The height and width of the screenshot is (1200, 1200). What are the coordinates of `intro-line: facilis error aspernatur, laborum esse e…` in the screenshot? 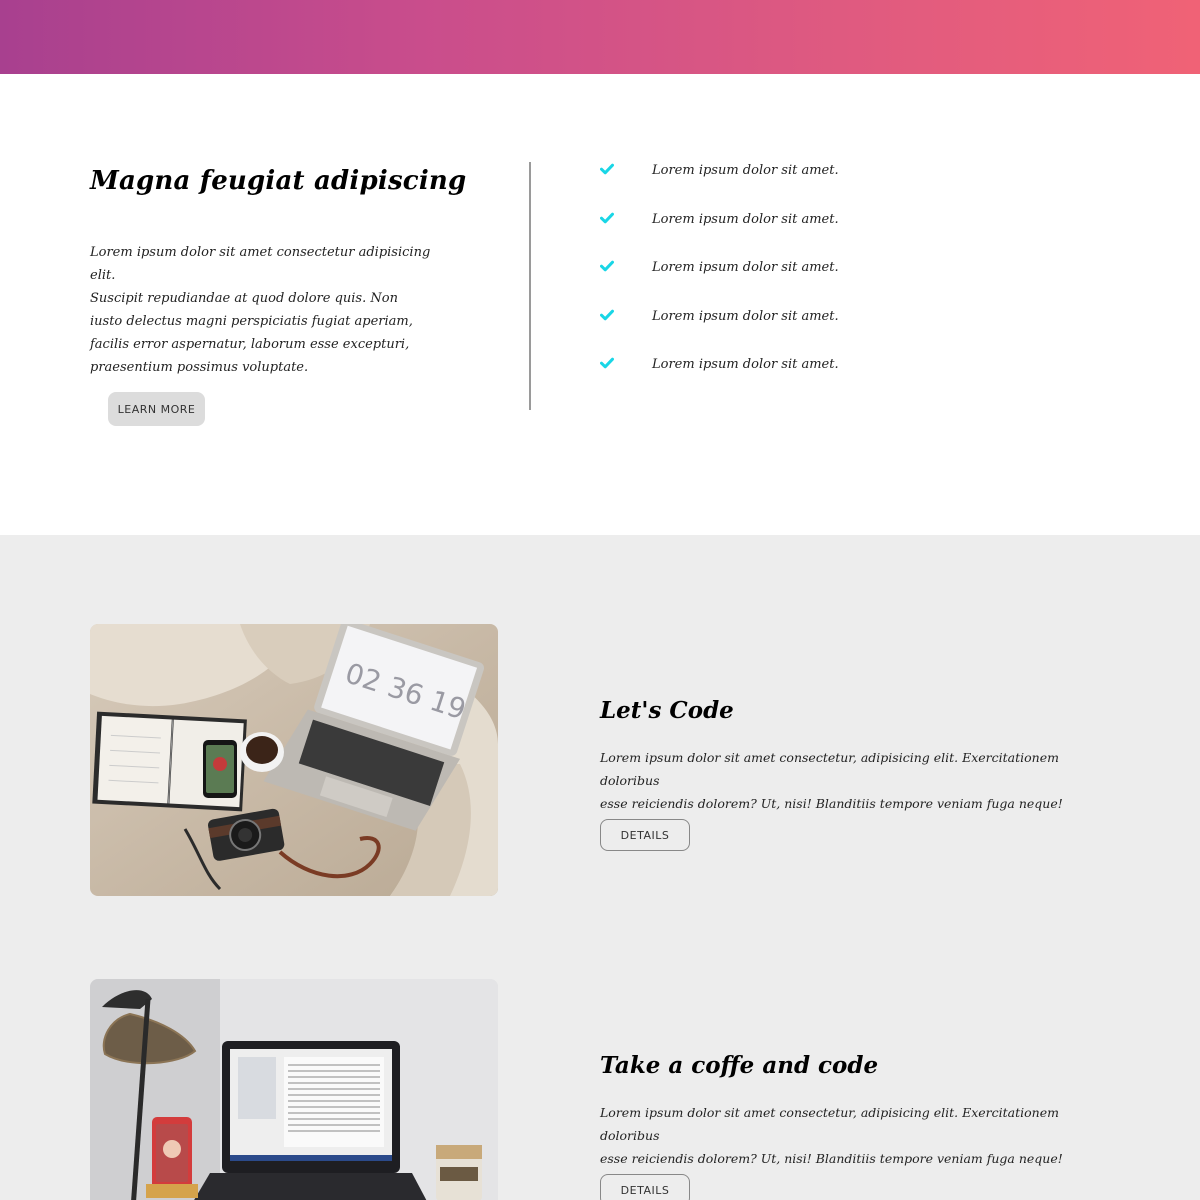 It's located at (250, 344).